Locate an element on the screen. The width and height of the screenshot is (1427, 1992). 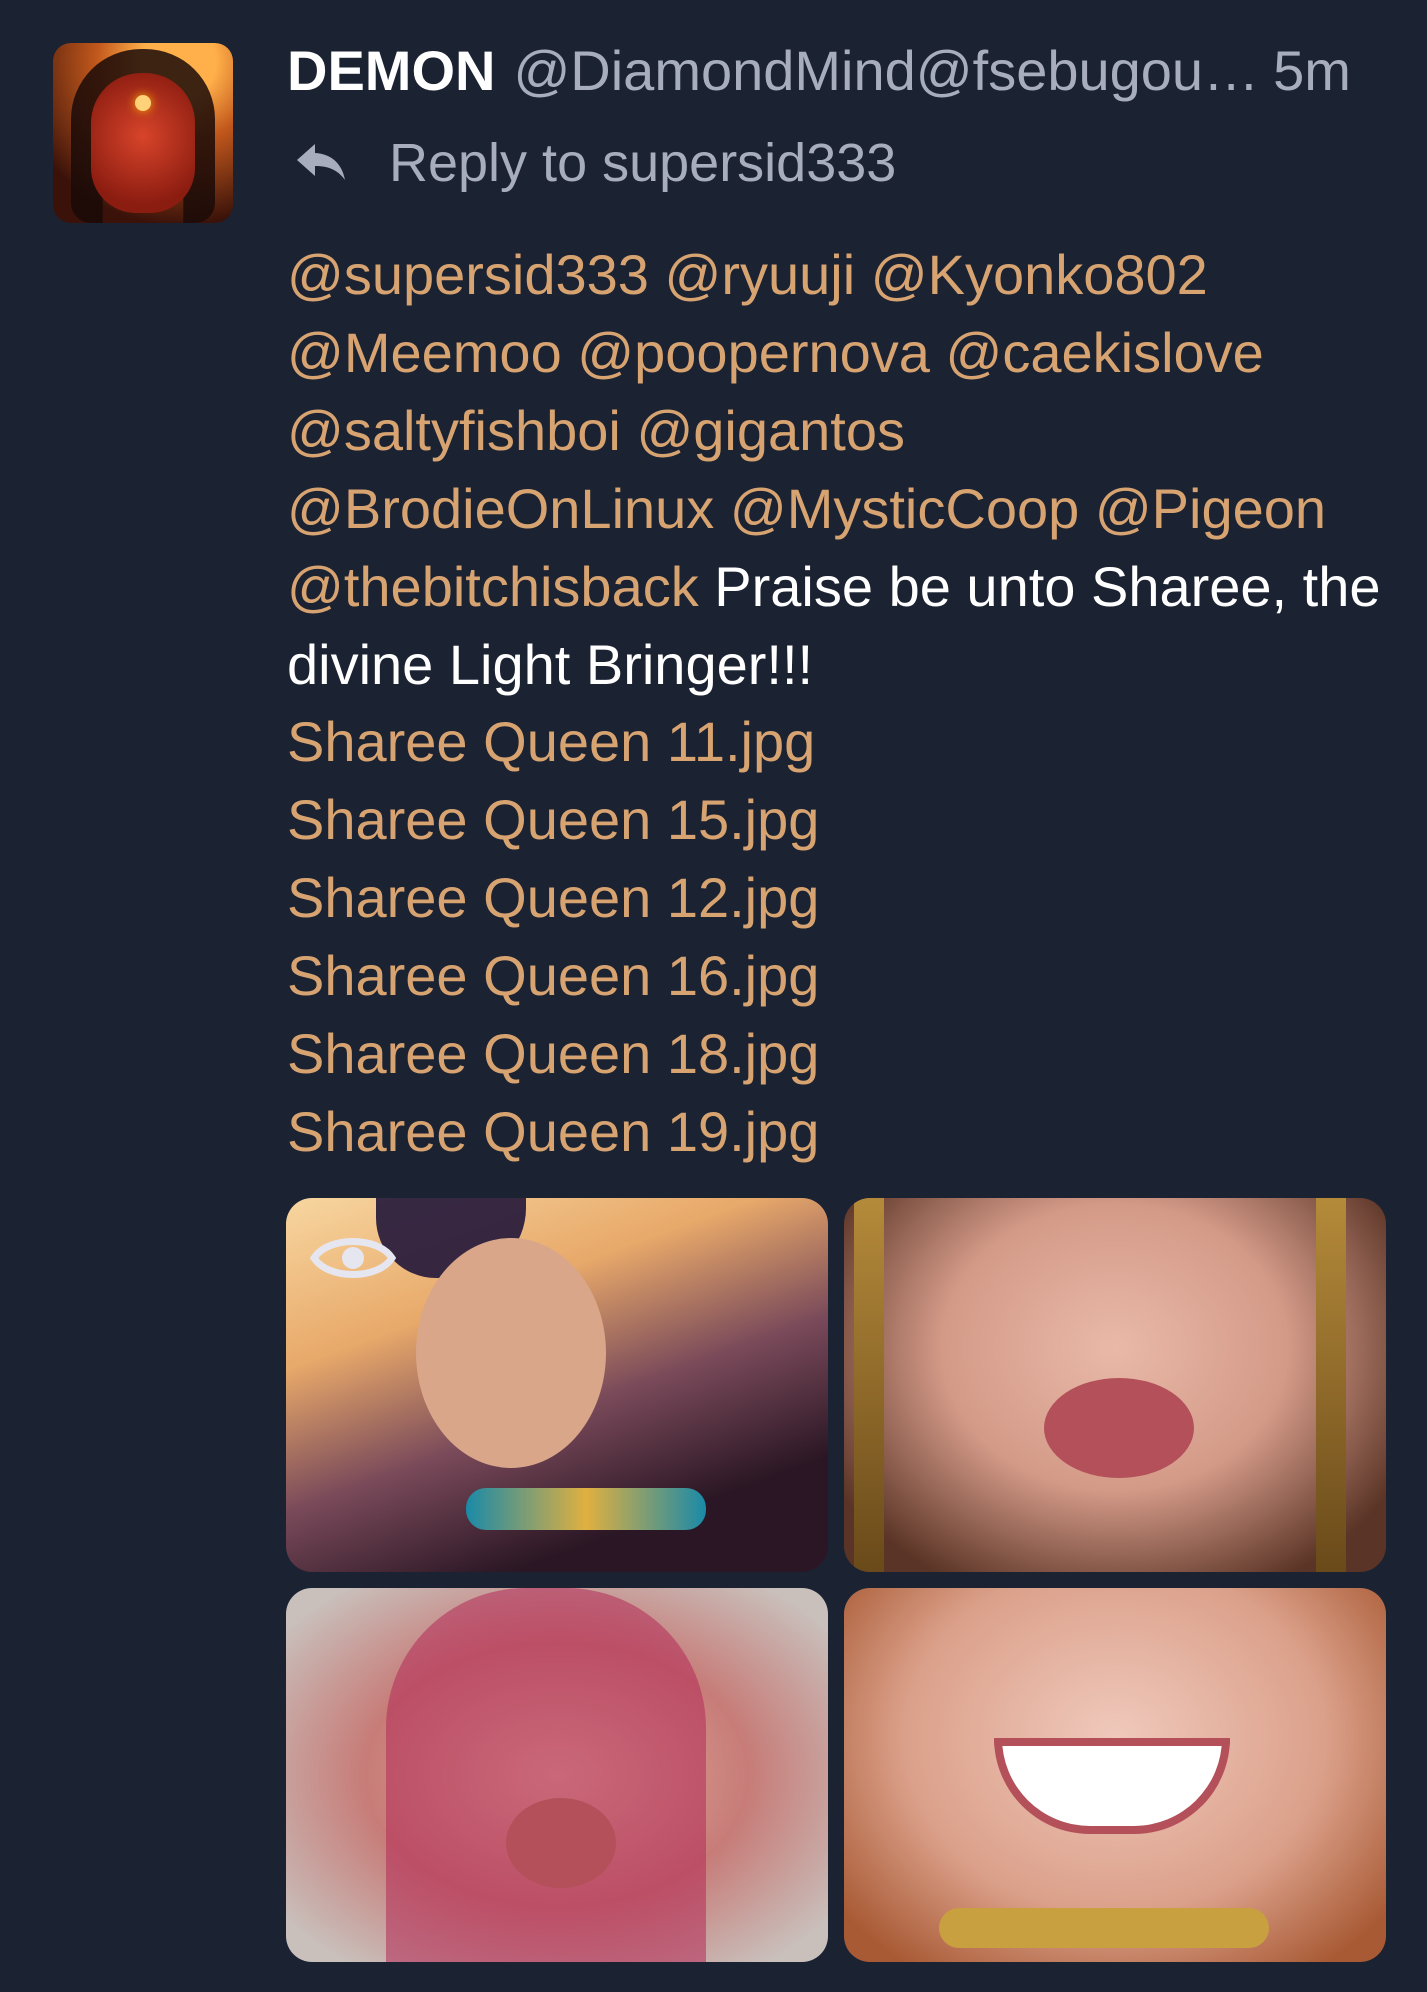
avatar-jewel is located at coordinates (143, 103).